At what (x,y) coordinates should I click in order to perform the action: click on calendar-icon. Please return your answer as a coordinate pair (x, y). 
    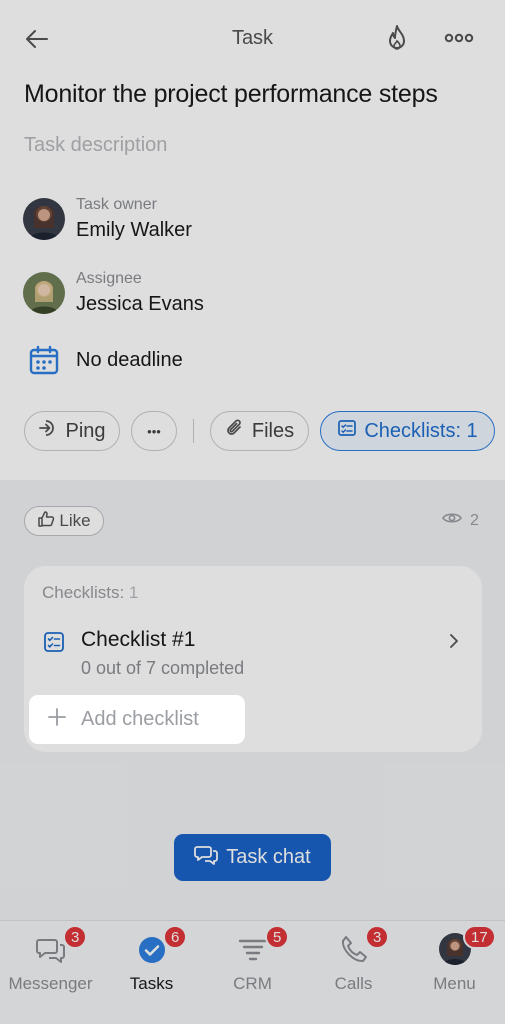
    Looking at the image, I should click on (44, 360).